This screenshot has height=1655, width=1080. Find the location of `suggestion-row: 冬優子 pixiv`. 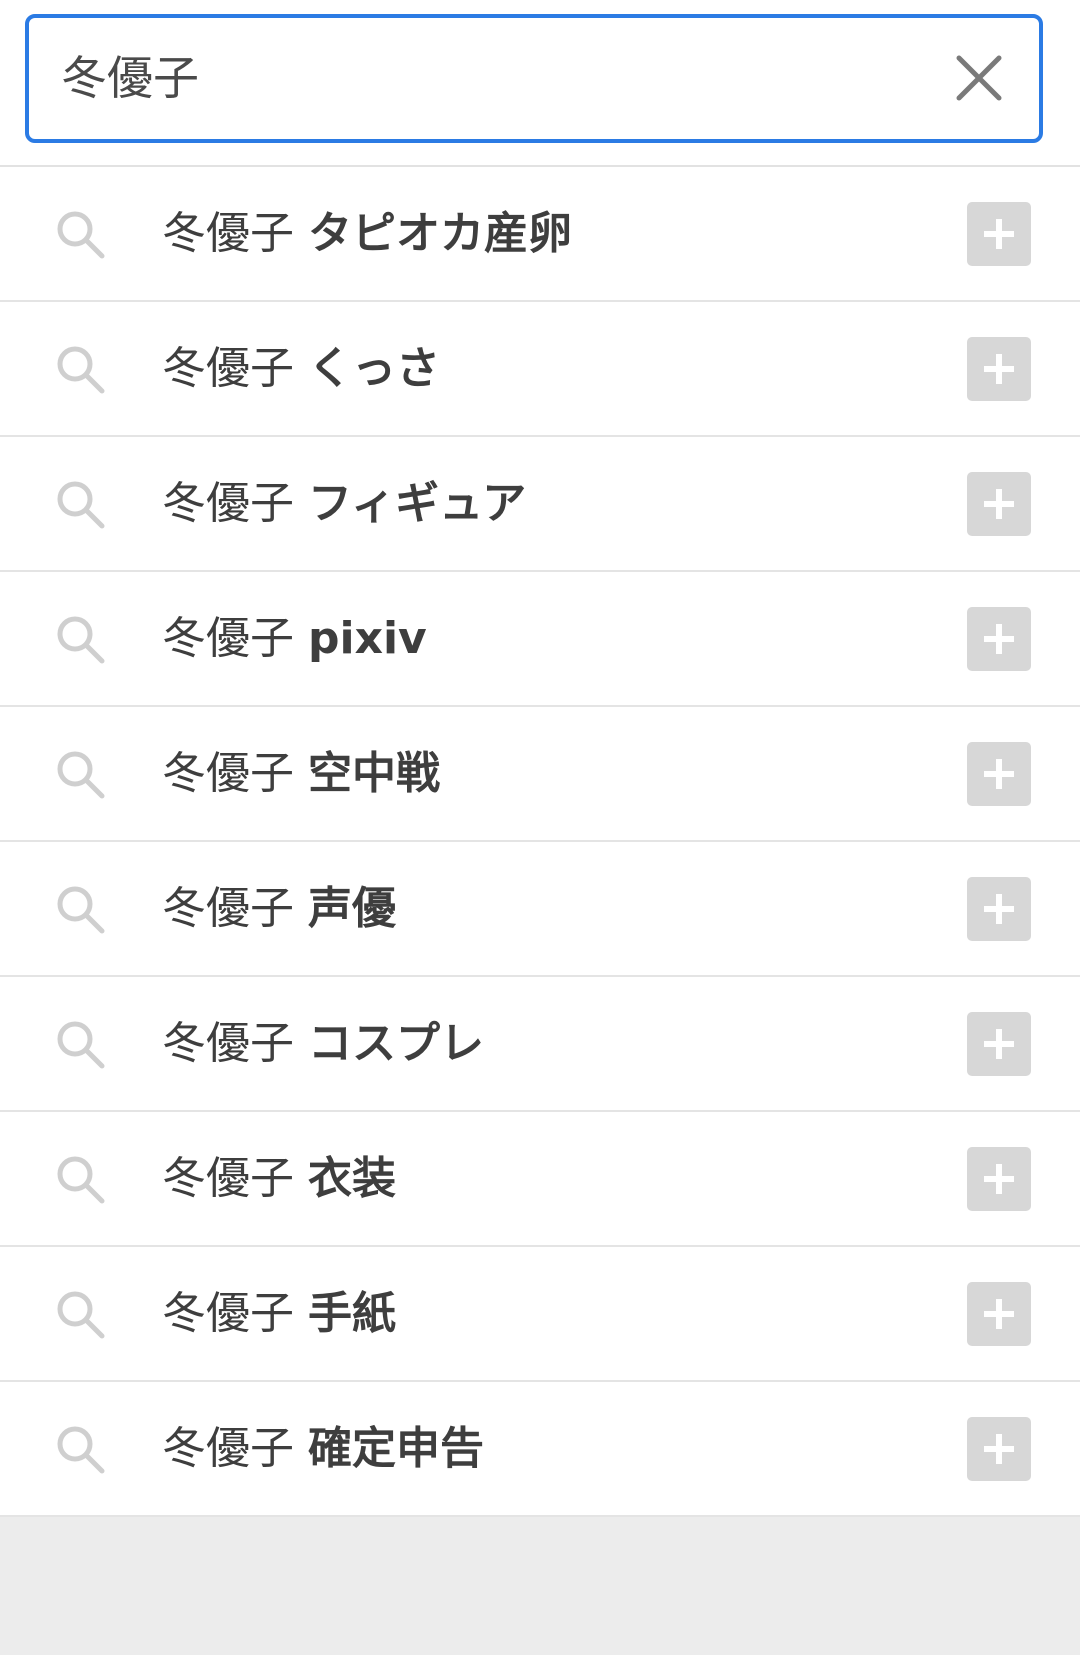

suggestion-row: 冬優子 pixiv is located at coordinates (540, 639).